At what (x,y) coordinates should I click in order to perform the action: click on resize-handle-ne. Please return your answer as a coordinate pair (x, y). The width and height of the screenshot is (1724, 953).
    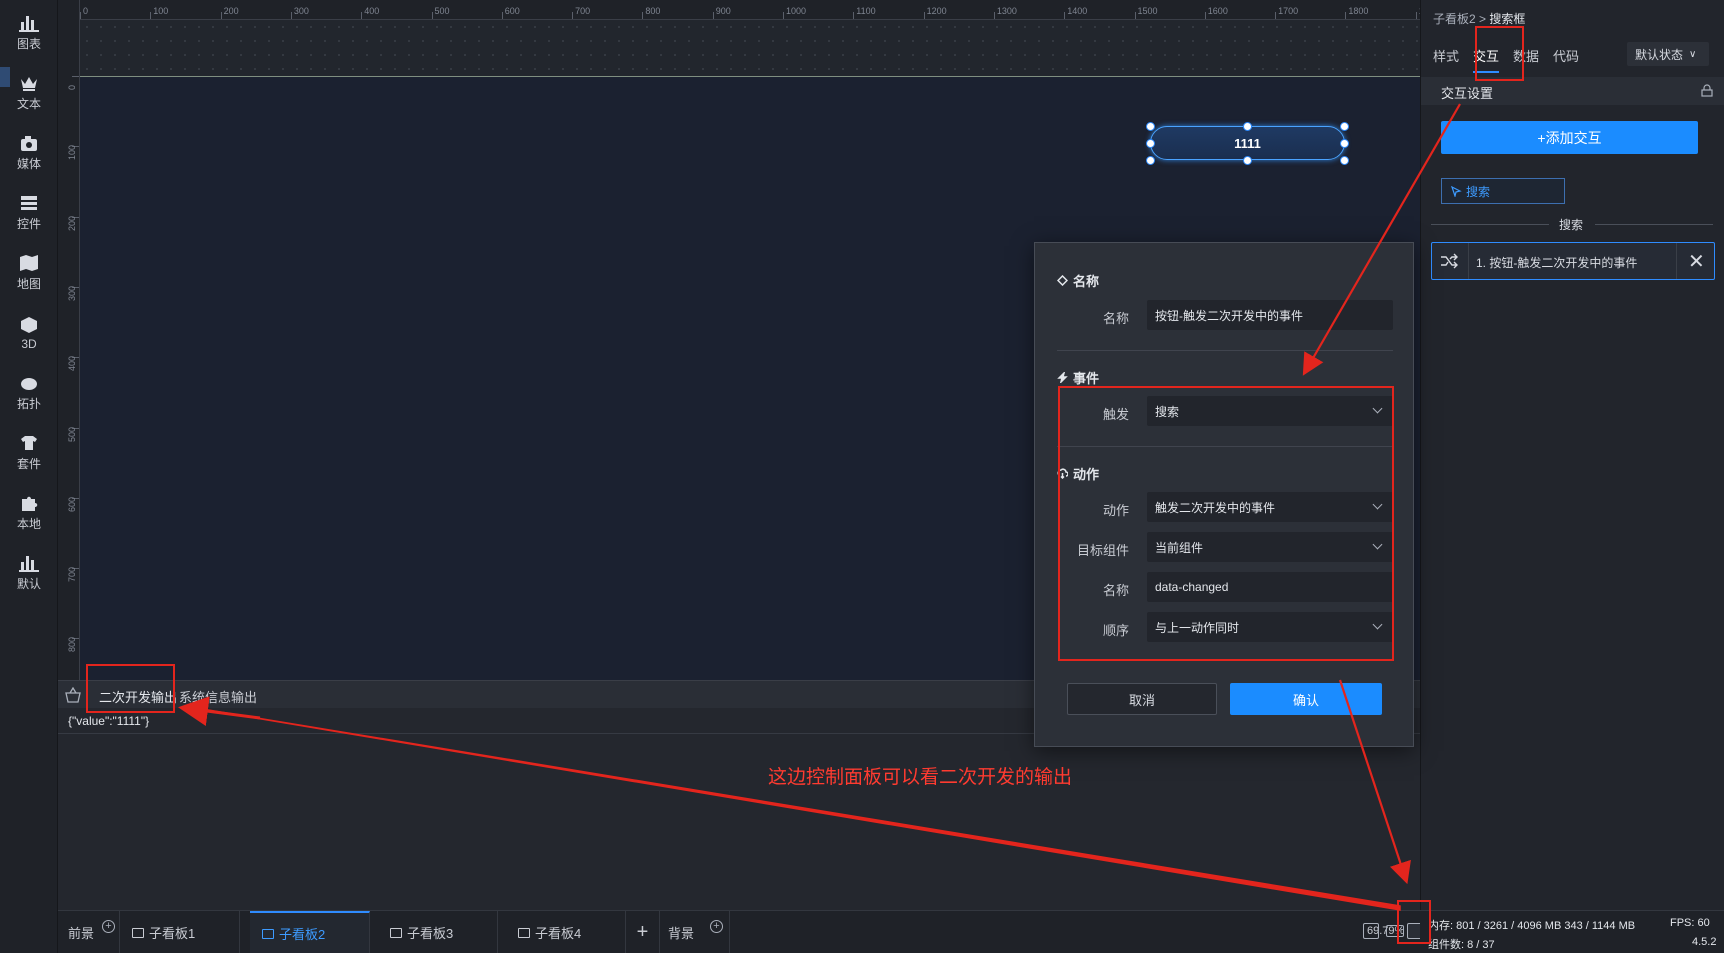
    Looking at the image, I should click on (1344, 126).